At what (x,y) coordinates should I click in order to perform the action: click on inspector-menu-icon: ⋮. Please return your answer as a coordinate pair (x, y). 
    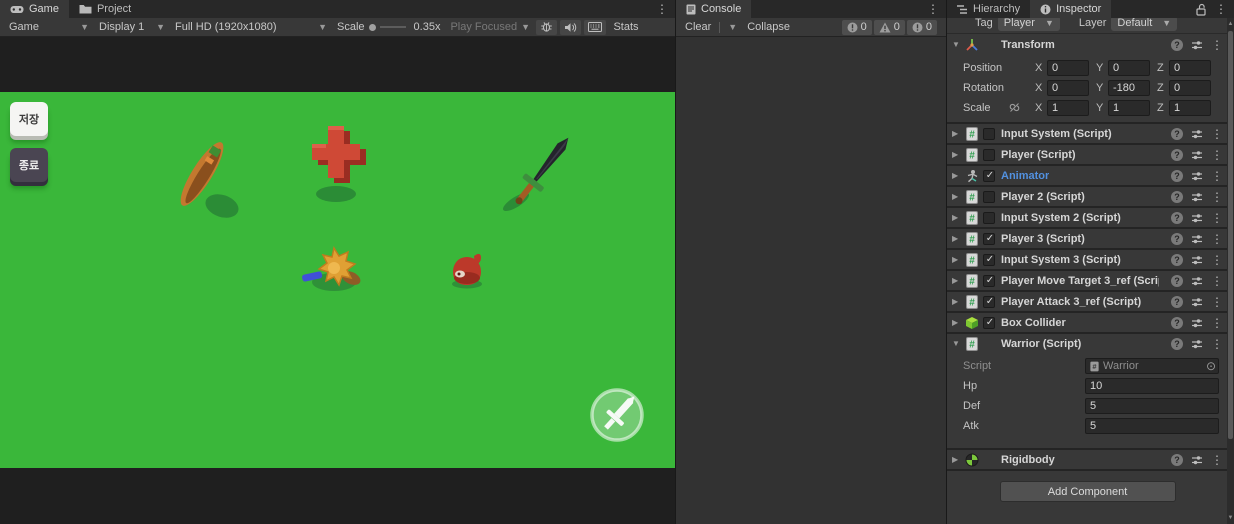
    Looking at the image, I should click on (1221, 9).